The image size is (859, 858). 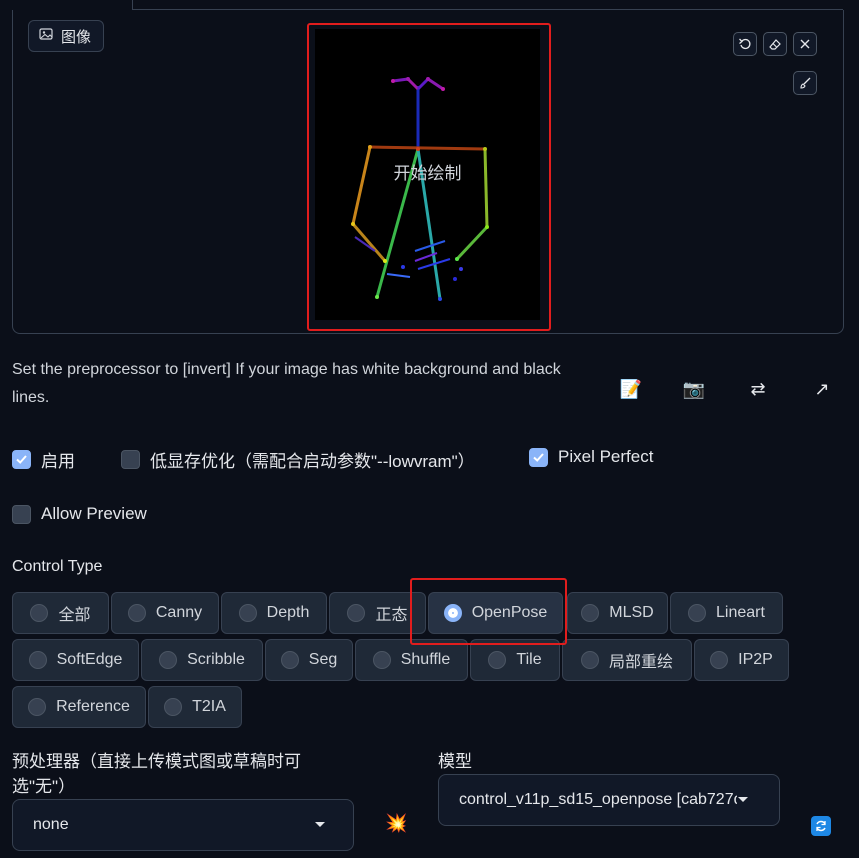 What do you see at coordinates (515, 660) in the screenshot?
I see `control-type-tile: Tile` at bounding box center [515, 660].